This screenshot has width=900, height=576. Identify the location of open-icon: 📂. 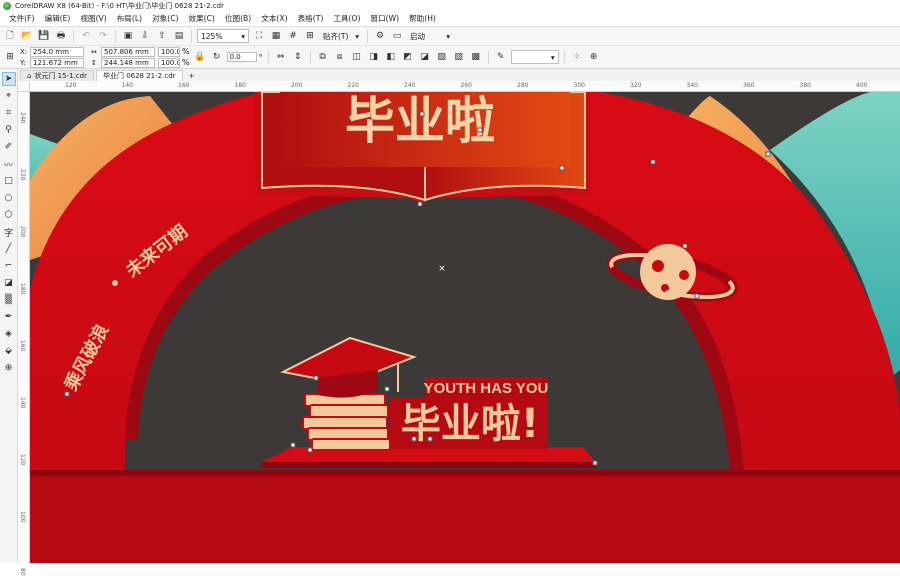
(27, 36).